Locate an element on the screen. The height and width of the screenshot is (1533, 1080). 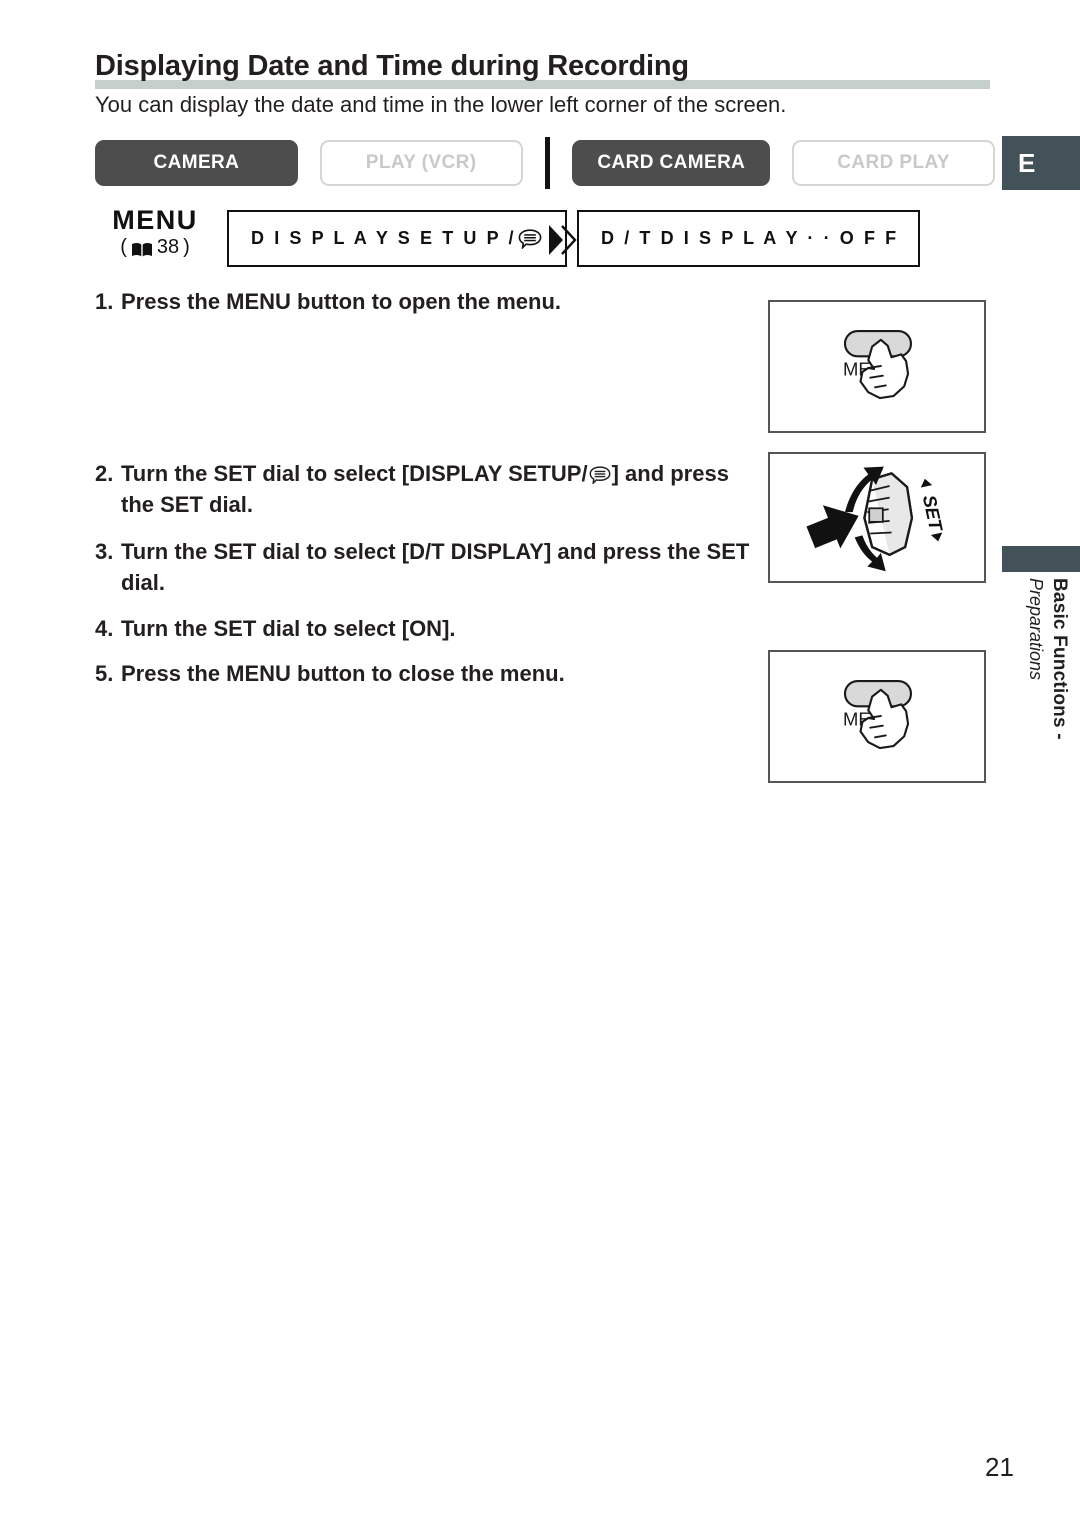
illustration-press-menu-button-top: MENU is located at coordinates (877, 366).